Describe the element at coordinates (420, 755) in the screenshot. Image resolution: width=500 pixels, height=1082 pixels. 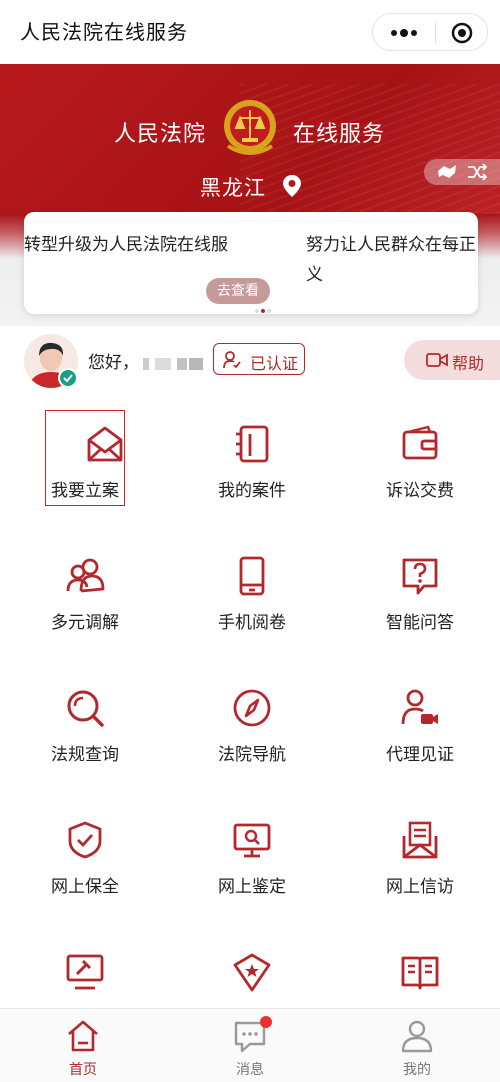
I see `service-label: 代理见证` at that location.